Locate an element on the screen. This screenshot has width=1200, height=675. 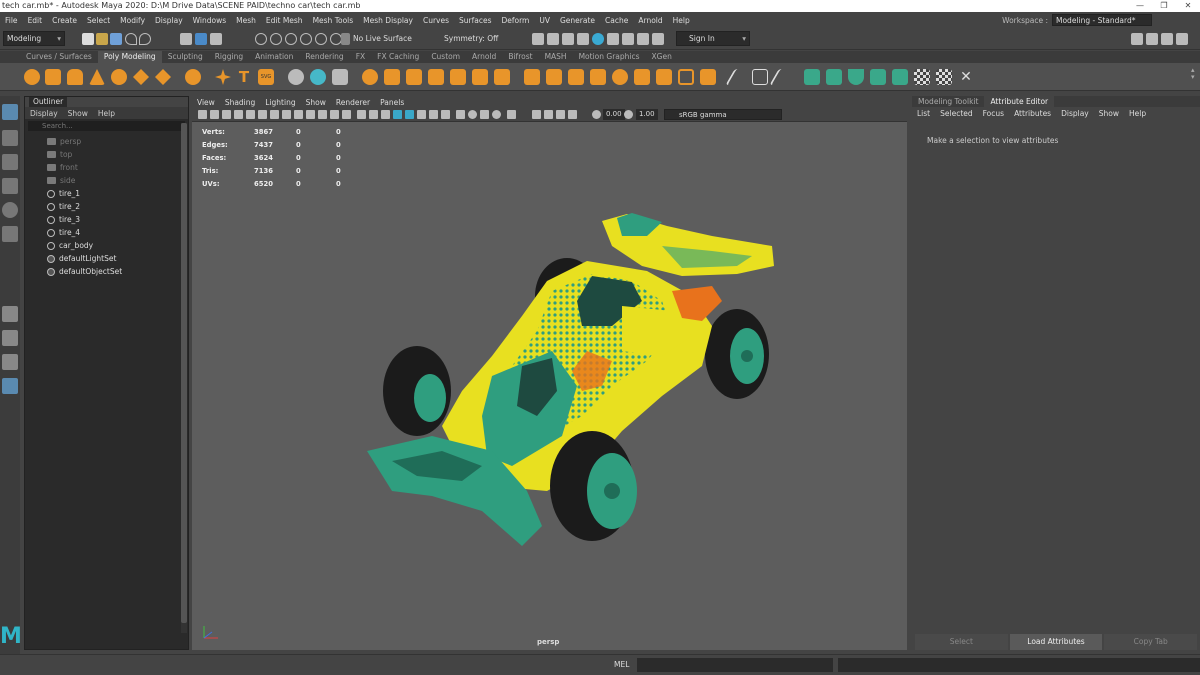
append-to-polygon-icon is located at coordinates (436, 77).